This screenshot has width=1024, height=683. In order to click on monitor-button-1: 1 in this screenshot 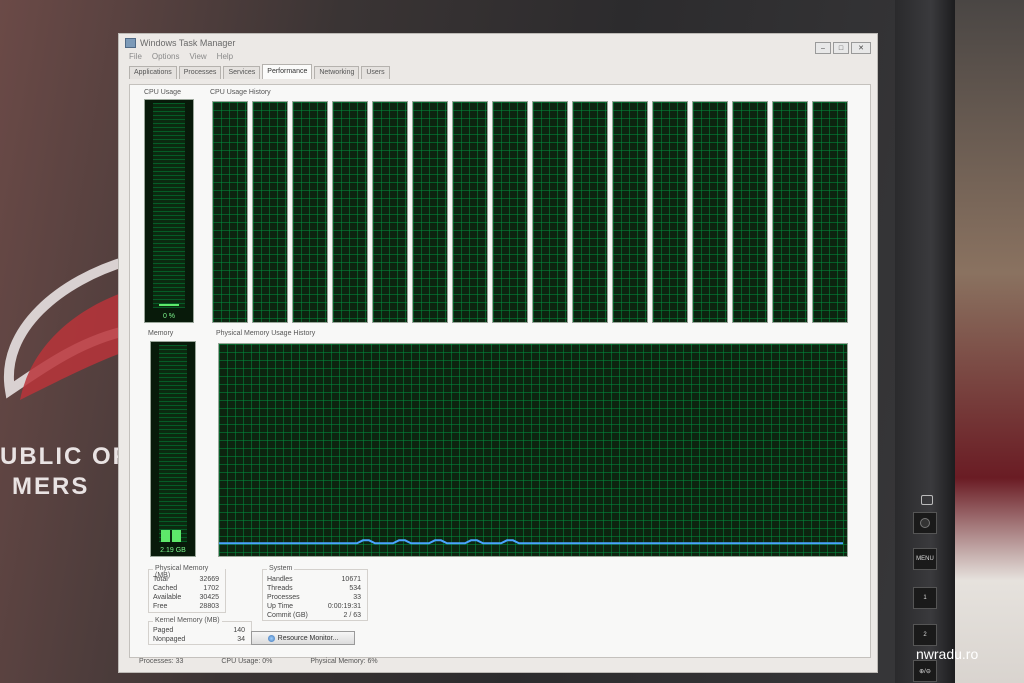, I will do `click(925, 598)`.